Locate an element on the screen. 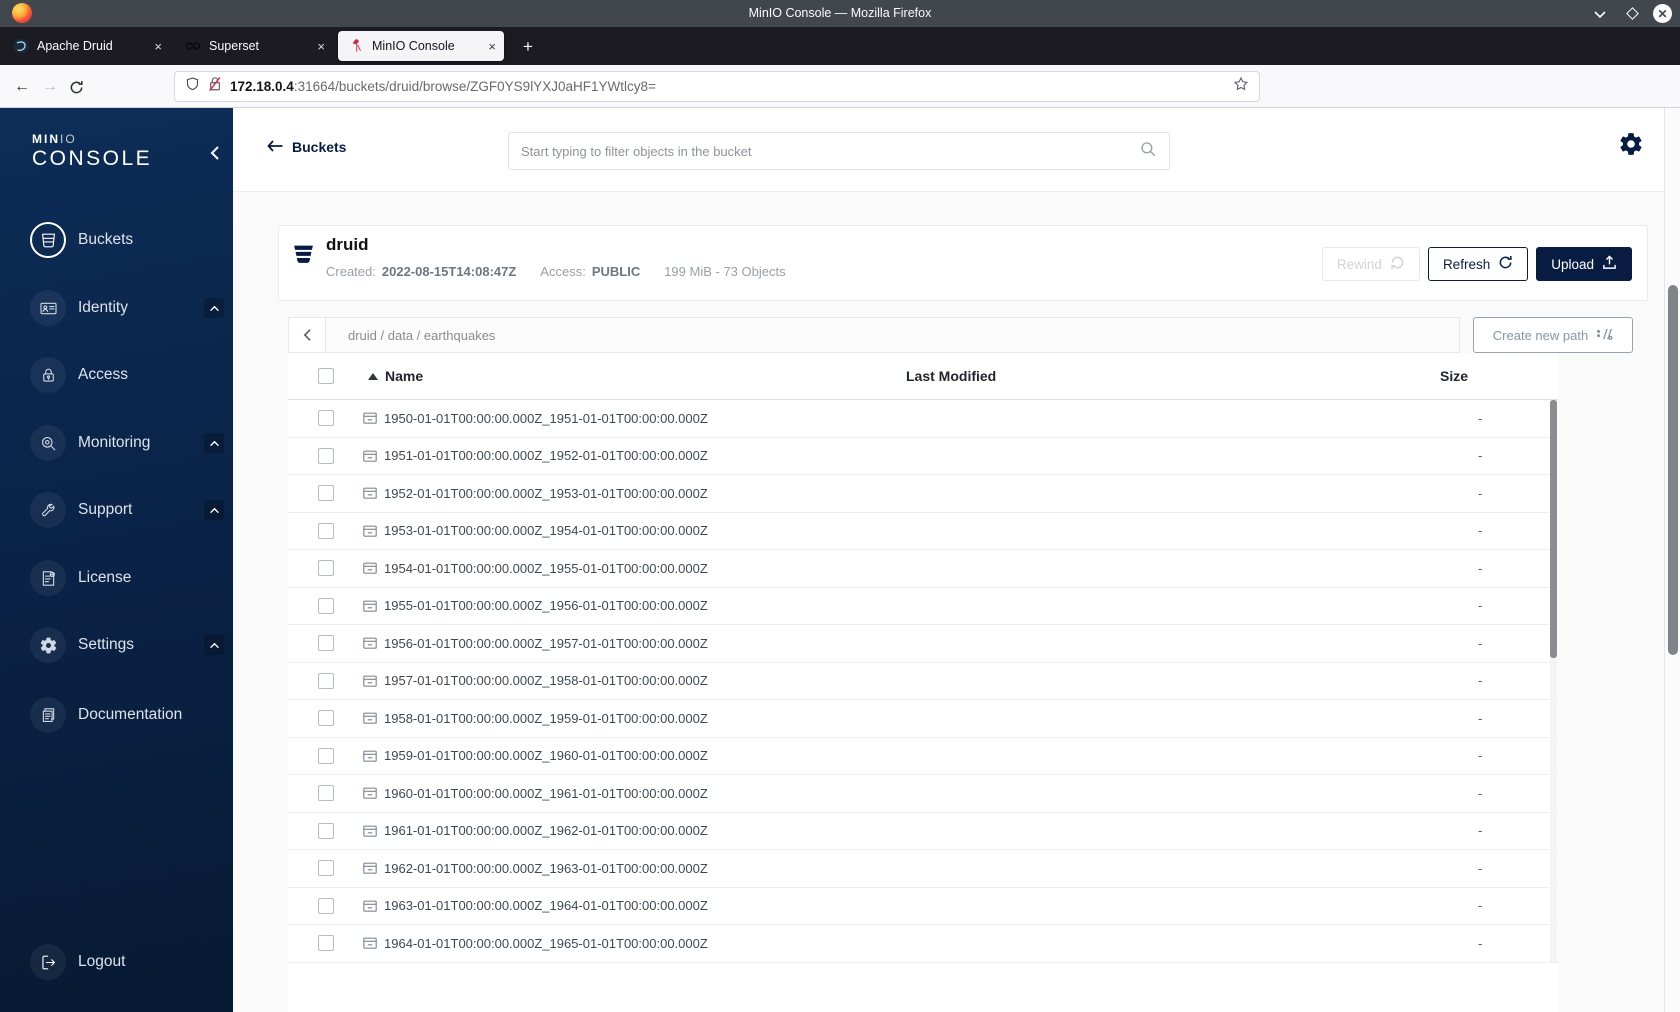 The width and height of the screenshot is (1680, 1012). reload-button is located at coordinates (76, 87).